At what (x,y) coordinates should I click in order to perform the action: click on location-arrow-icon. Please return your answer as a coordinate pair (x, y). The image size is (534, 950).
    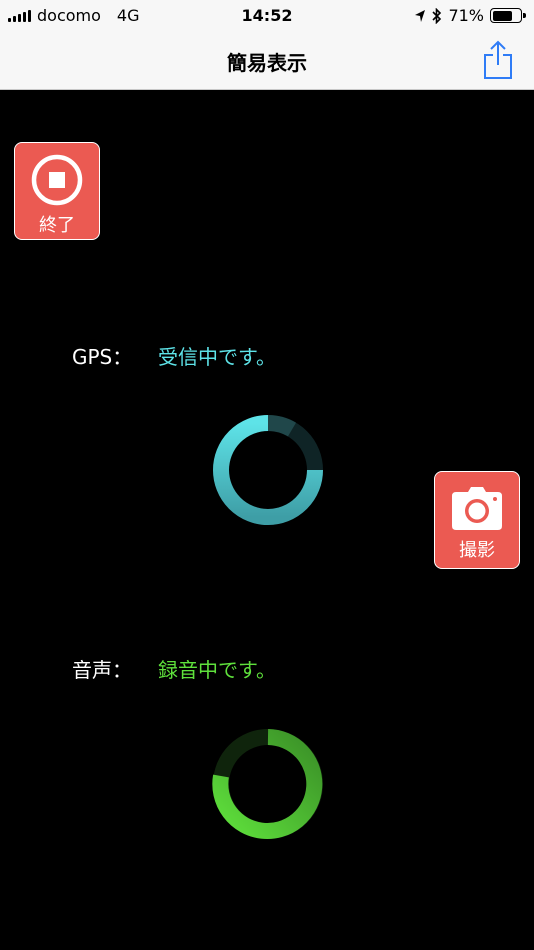
    Looking at the image, I should click on (420, 15).